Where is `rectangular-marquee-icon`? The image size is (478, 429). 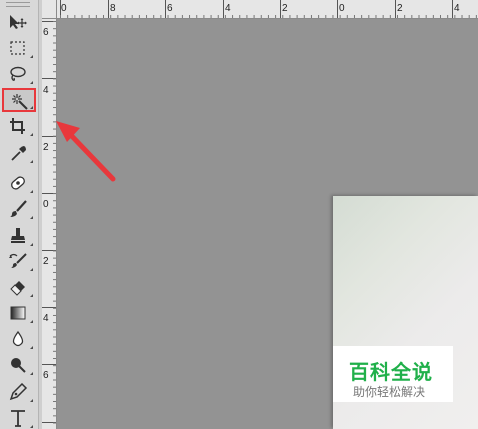
rectangular-marquee-icon is located at coordinates (17, 48).